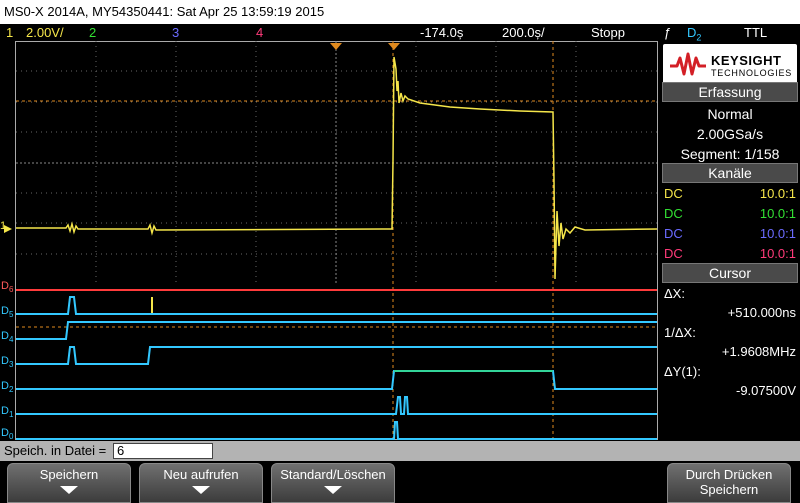 The width and height of the screenshot is (800, 503). What do you see at coordinates (730, 372) in the screenshot?
I see `cursor-dy-label-row: ΔY(1):` at bounding box center [730, 372].